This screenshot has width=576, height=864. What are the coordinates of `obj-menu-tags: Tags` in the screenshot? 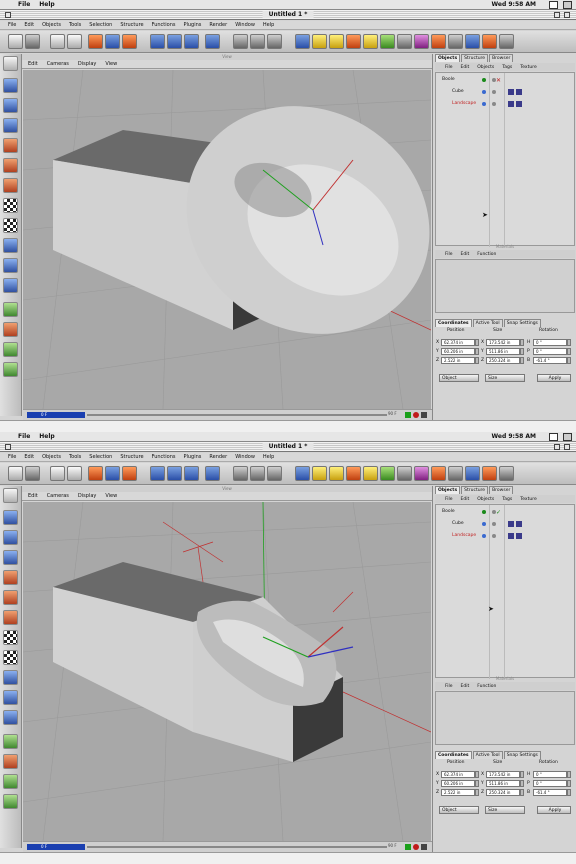 It's located at (507, 499).